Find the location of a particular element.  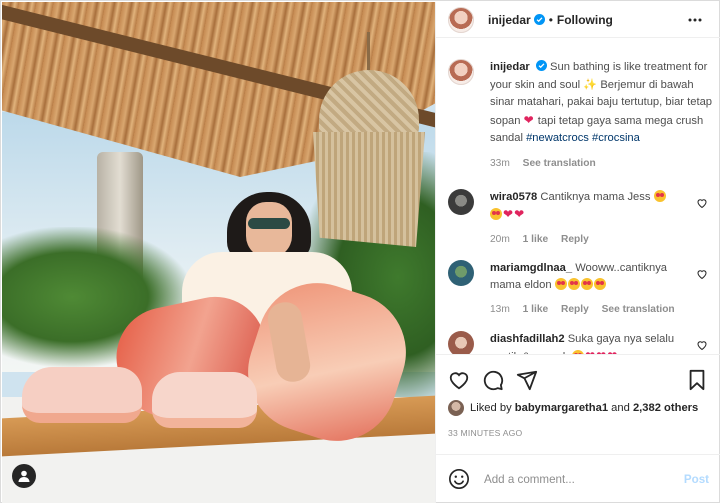

sparkles-icon: ✨ is located at coordinates (590, 84).